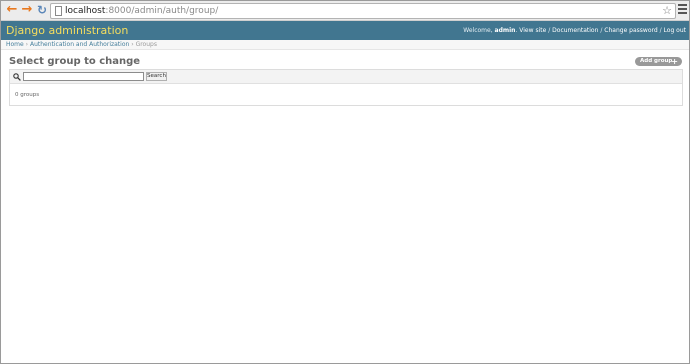  What do you see at coordinates (58, 11) in the screenshot?
I see `page-icon` at bounding box center [58, 11].